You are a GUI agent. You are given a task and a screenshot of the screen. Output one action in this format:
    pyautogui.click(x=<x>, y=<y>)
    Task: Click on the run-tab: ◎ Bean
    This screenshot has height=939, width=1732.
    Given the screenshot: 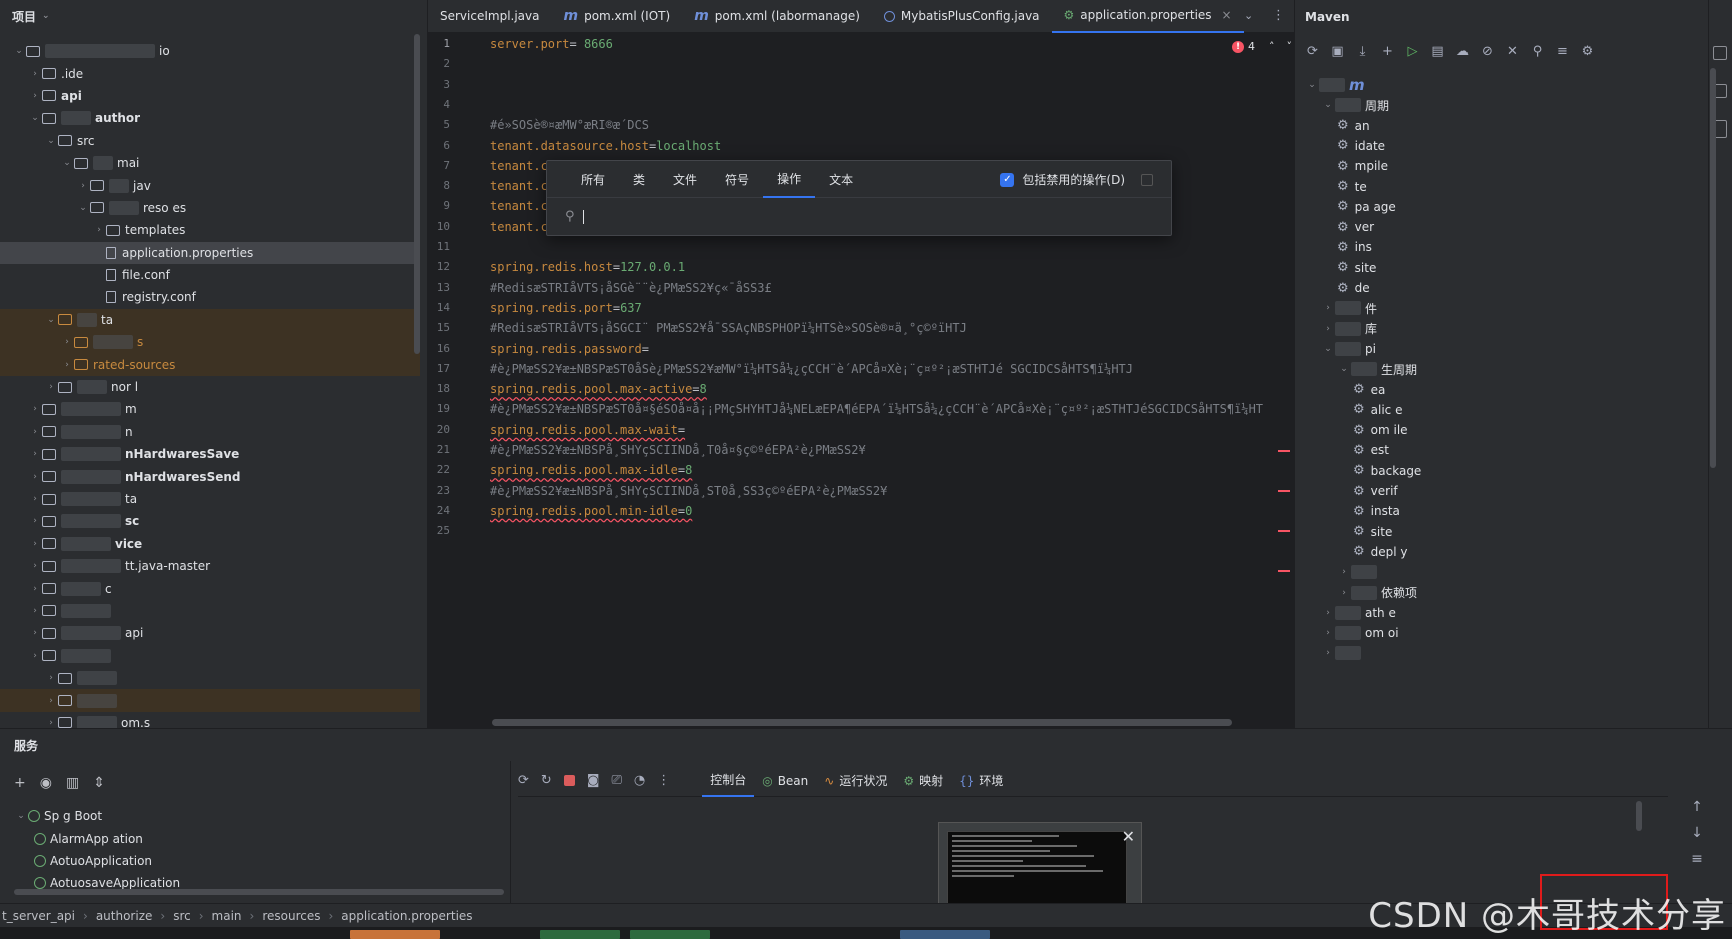 What is the action you would take?
    pyautogui.click(x=785, y=781)
    